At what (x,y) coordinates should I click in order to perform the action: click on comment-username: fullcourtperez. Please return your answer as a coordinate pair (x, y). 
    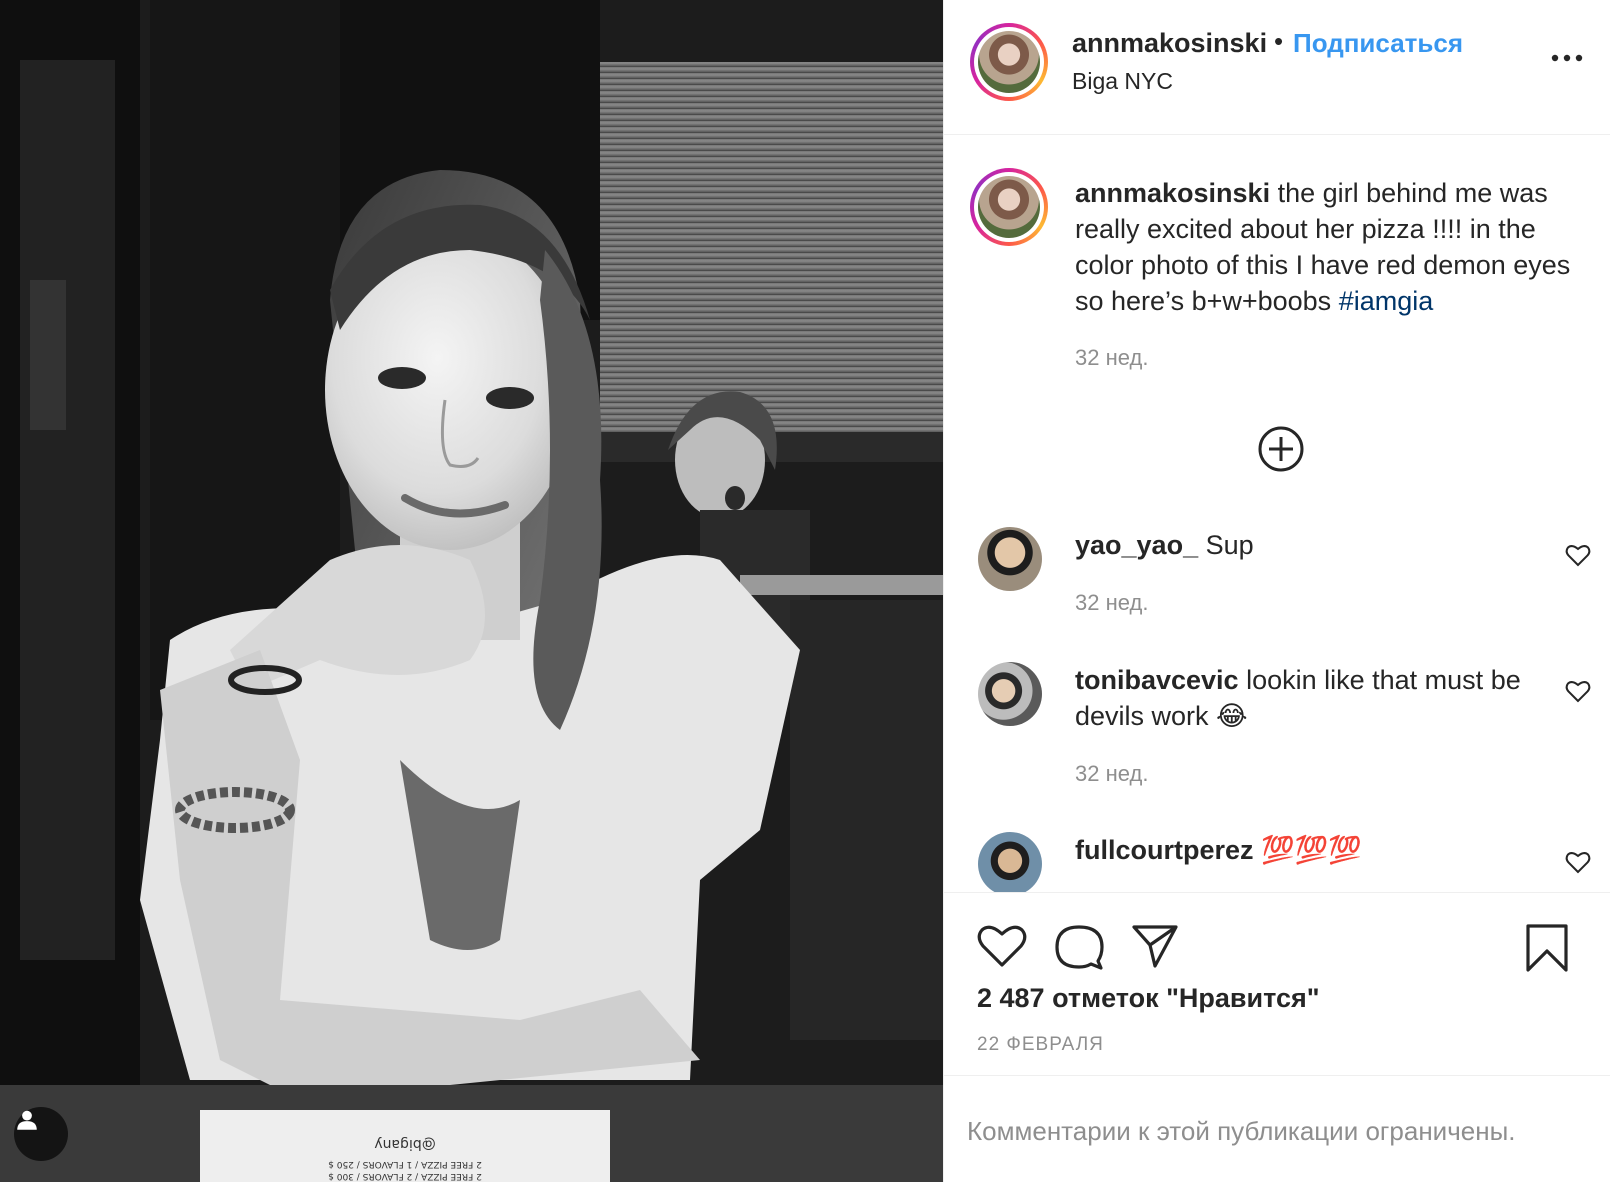
    Looking at the image, I should click on (1164, 850).